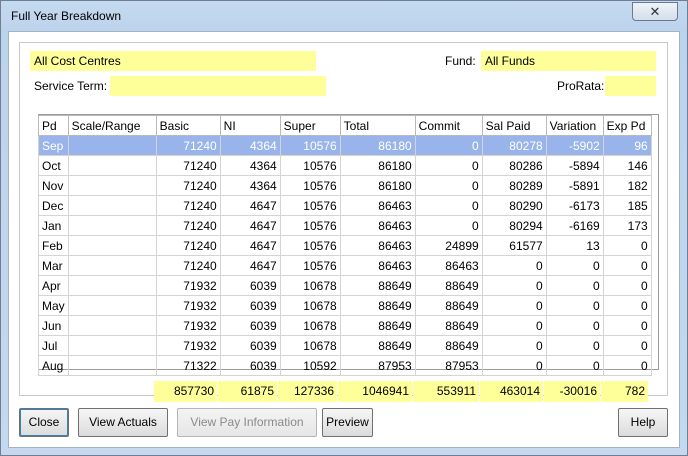  What do you see at coordinates (345, 325) in the screenshot?
I see `table-row: Jun 71932 6039 10678 88649 88649 0 0 0` at bounding box center [345, 325].